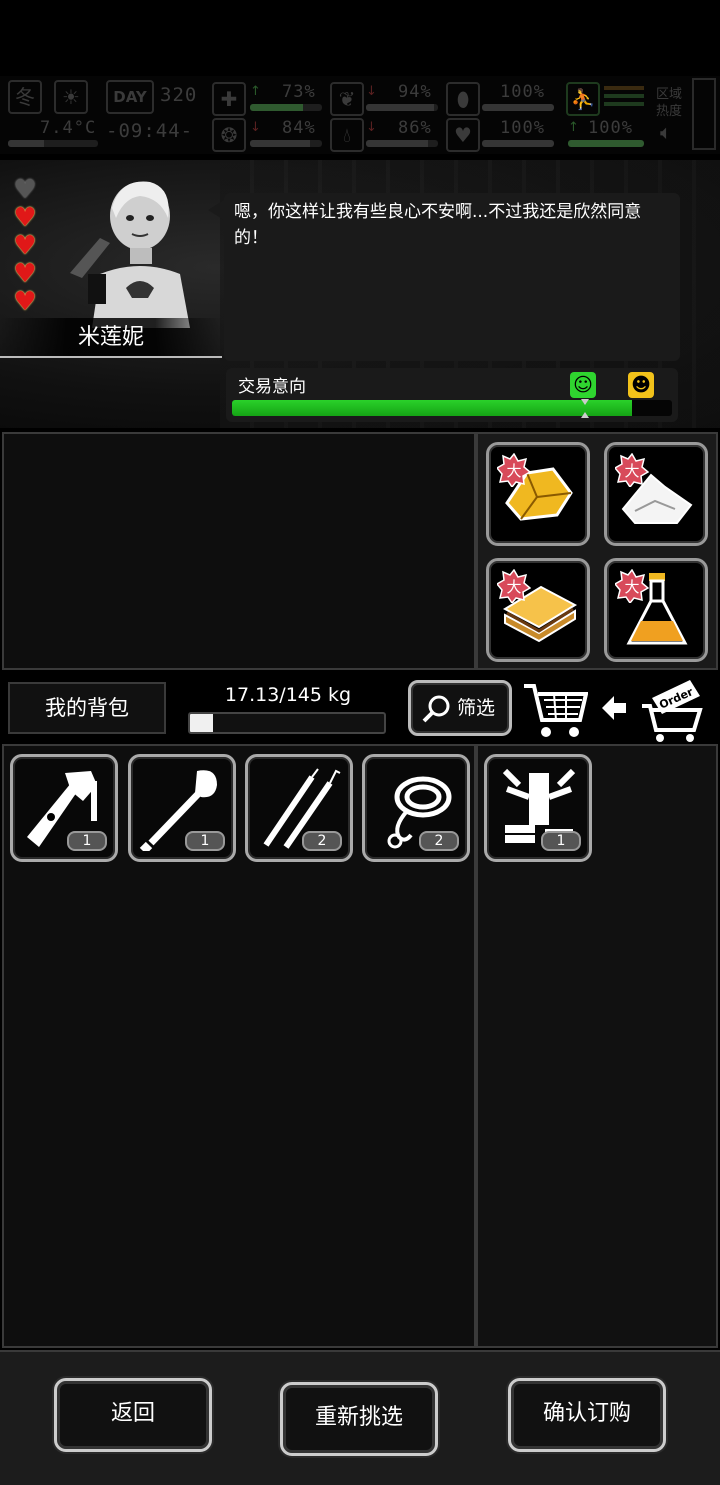  Describe the element at coordinates (463, 99) in the screenshot. I see `pill-icon: ⬮` at that location.